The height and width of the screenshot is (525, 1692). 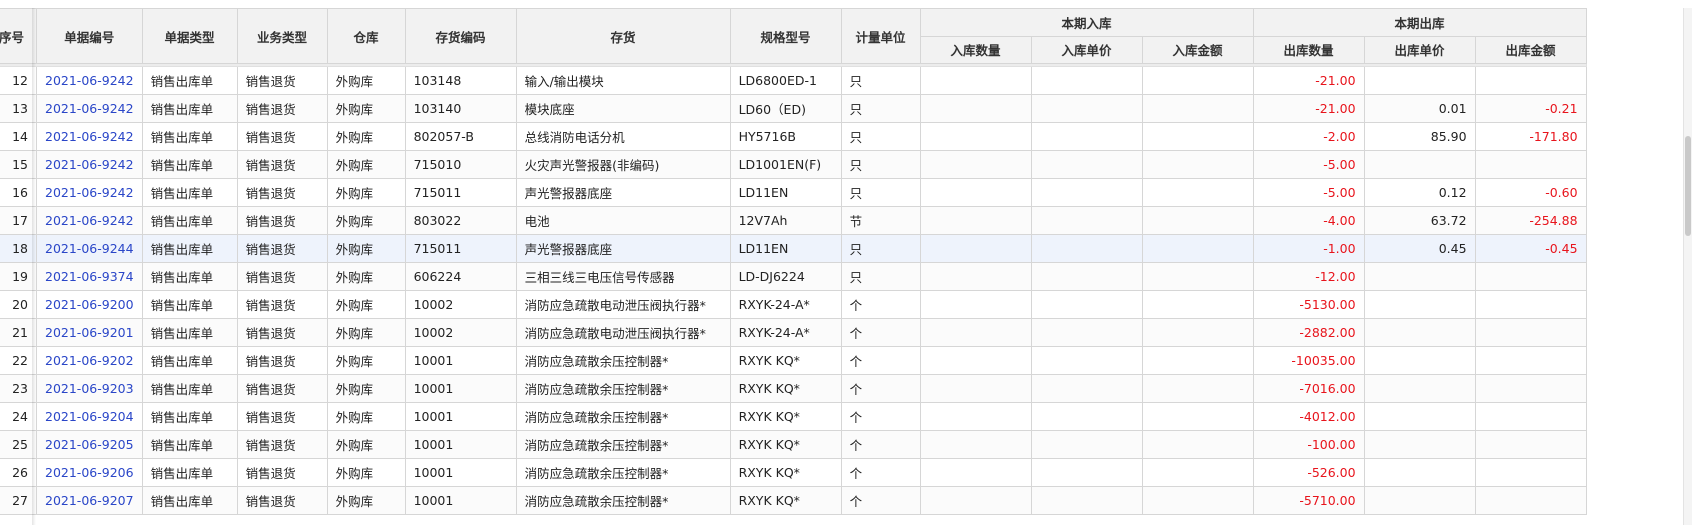 What do you see at coordinates (785, 416) in the screenshot?
I see `cell-spec-model: RXYK KQ*` at bounding box center [785, 416].